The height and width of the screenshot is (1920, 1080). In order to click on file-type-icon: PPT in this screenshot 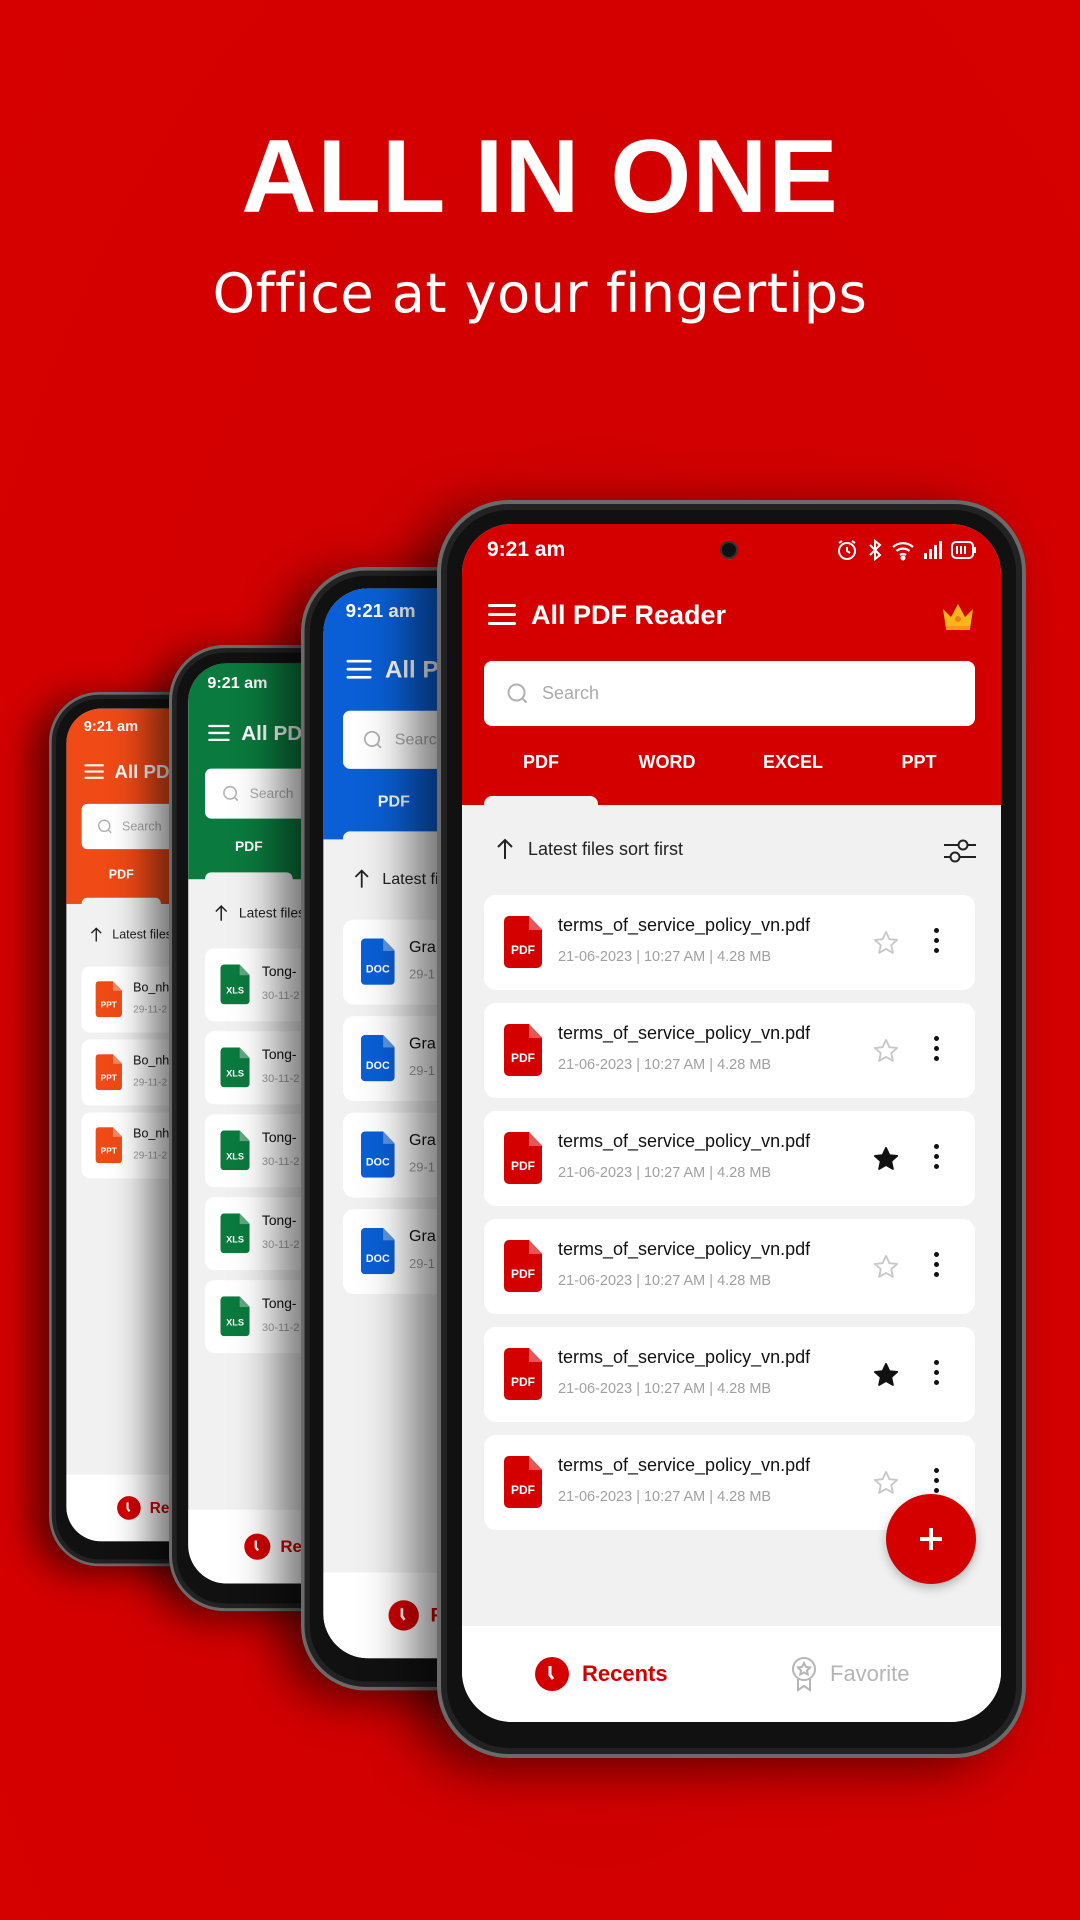, I will do `click(108, 999)`.